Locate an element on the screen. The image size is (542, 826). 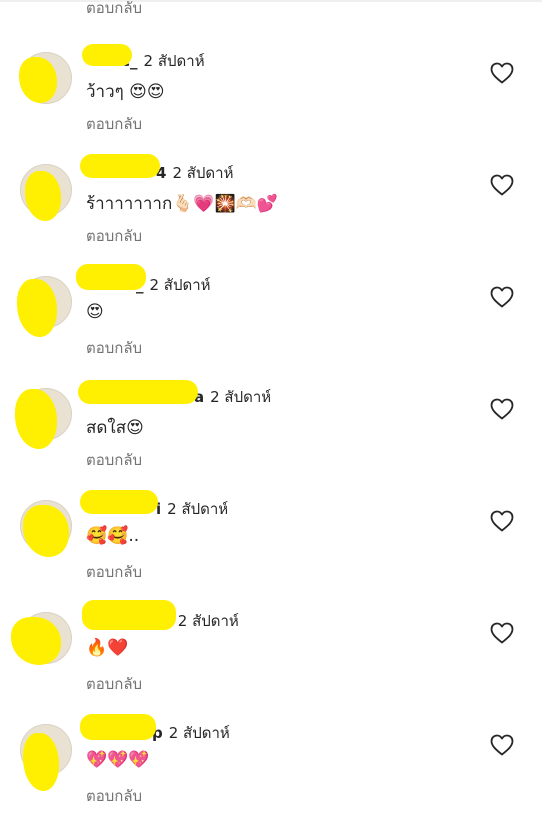
username: _ is located at coordinates (111, 279).